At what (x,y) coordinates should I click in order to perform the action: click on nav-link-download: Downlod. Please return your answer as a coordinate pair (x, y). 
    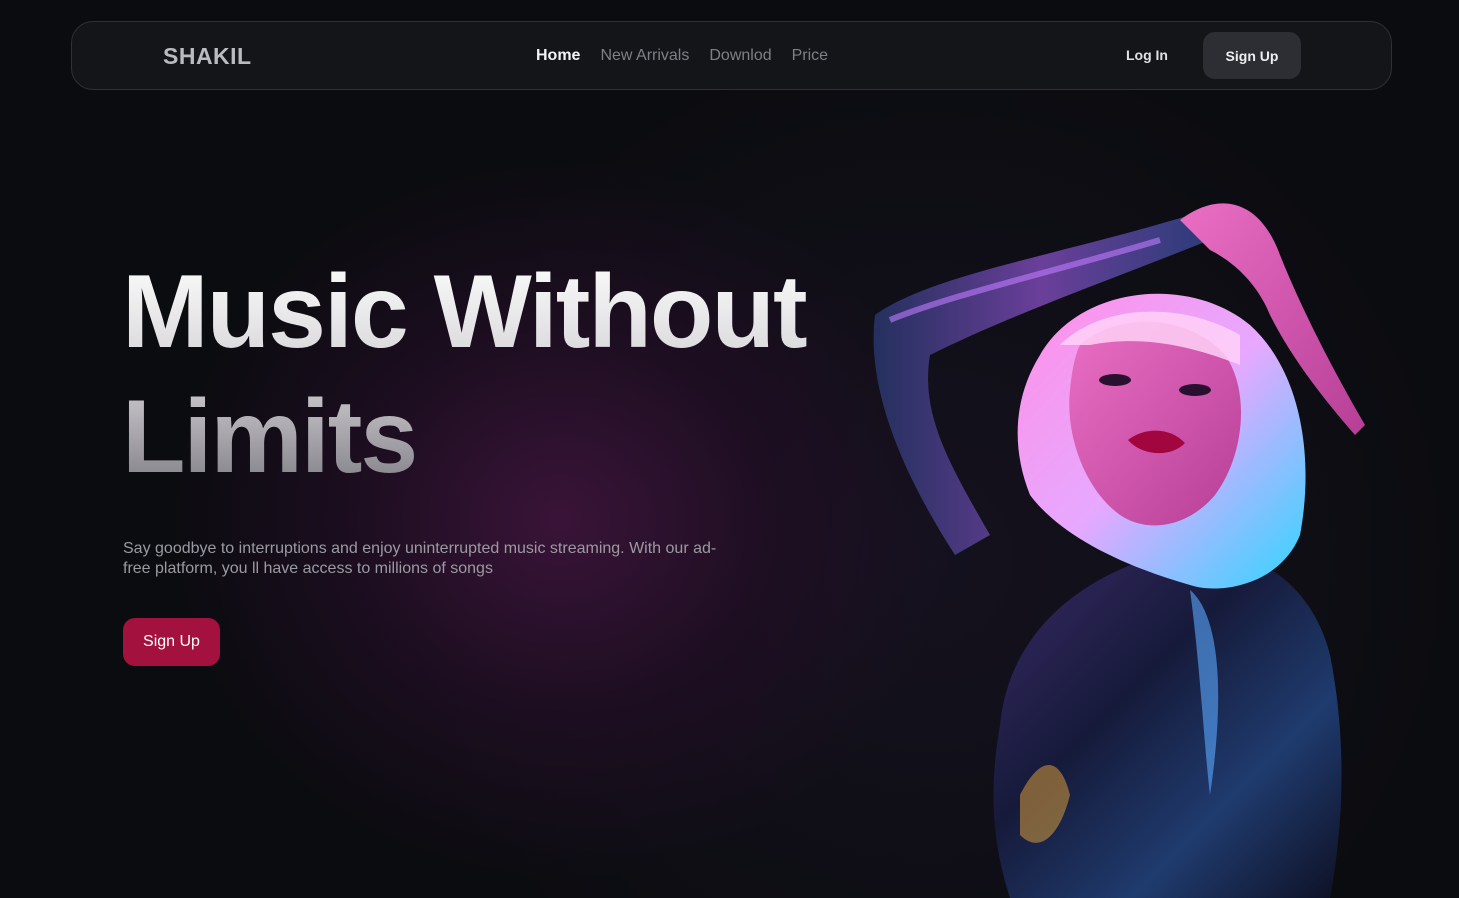
    Looking at the image, I should click on (740, 56).